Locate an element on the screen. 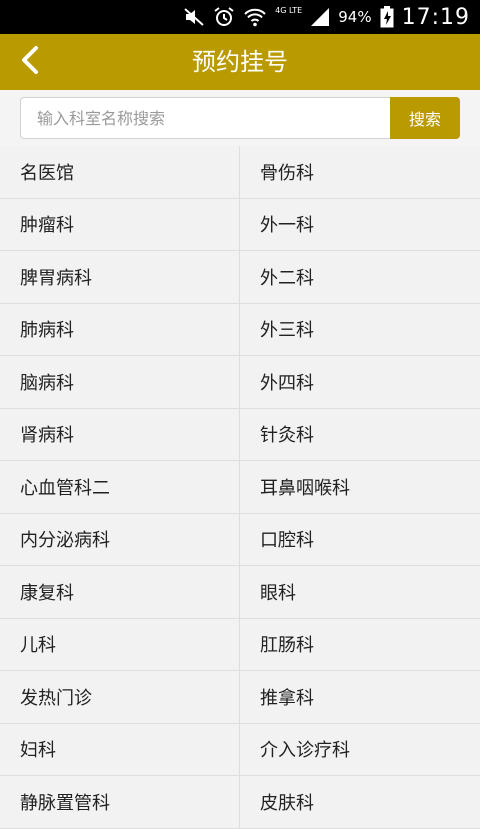 This screenshot has width=480, height=829. alarm-icon is located at coordinates (224, 17).